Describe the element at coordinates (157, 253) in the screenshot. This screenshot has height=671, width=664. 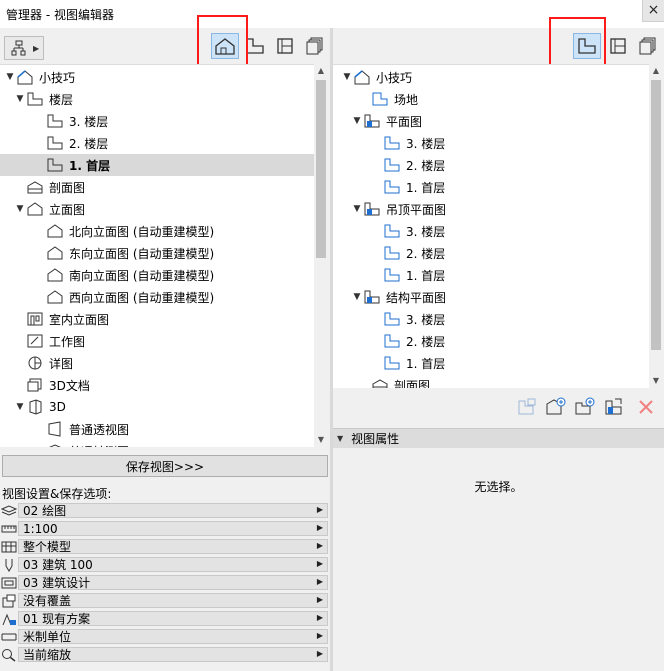
I see `tree-item: 东向立面图 (自动重建模型)` at that location.